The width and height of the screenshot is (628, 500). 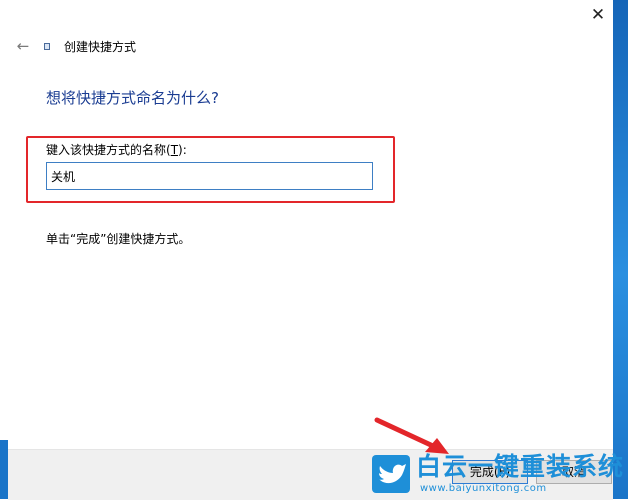 What do you see at coordinates (520, 466) in the screenshot?
I see `watermark-title: 白云一键重装系统` at bounding box center [520, 466].